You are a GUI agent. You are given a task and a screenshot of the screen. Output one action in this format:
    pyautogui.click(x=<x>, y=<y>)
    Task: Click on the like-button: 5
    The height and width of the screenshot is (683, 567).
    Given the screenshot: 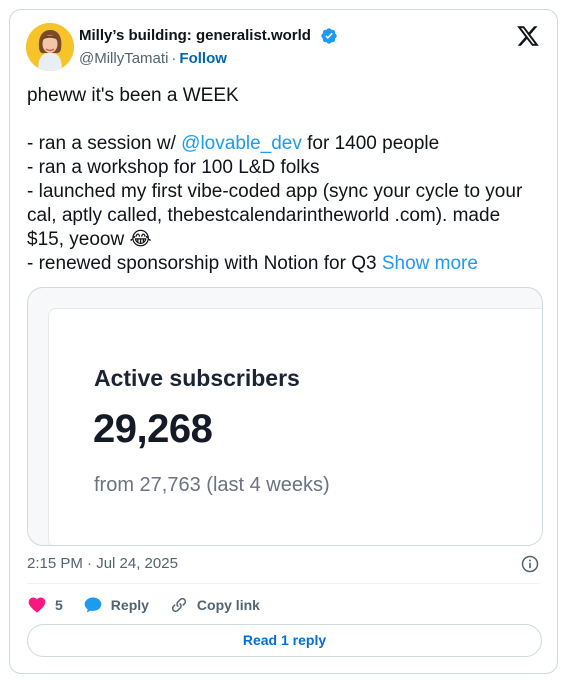 What is the action you would take?
    pyautogui.click(x=45, y=605)
    